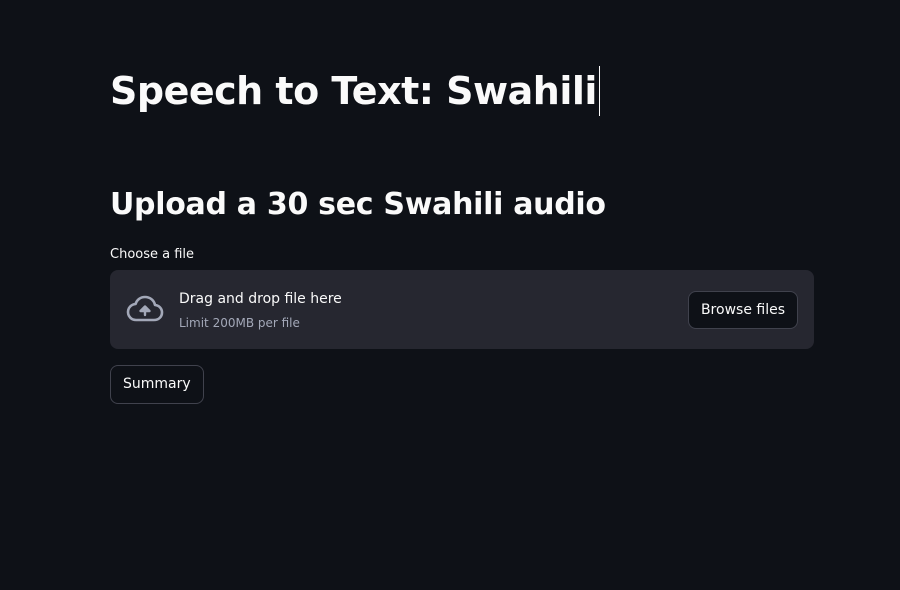  I want to click on file-limit-text: Limit 200MB per file, so click(239, 323).